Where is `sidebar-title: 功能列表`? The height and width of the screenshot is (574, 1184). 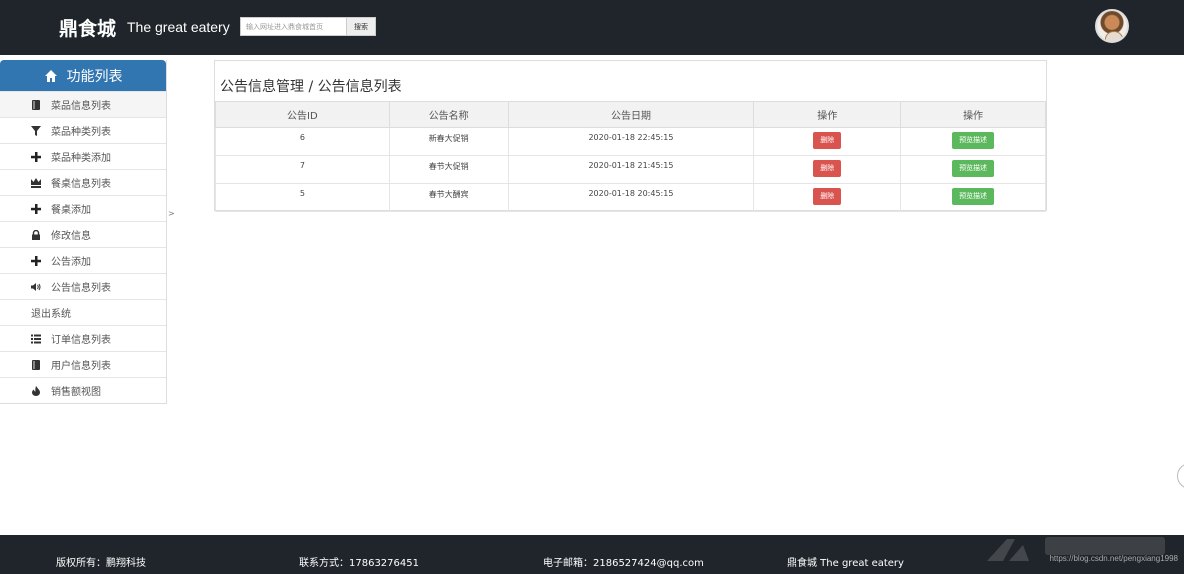
sidebar-title: 功能列表 is located at coordinates (94, 76).